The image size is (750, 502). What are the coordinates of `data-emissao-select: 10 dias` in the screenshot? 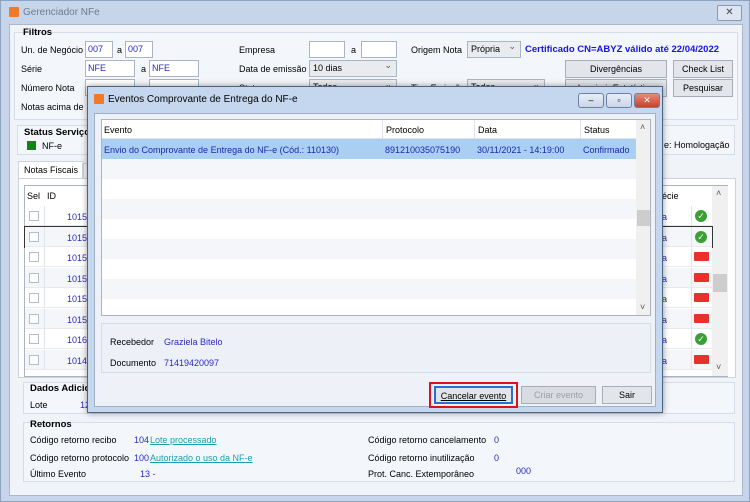 It's located at (353, 67).